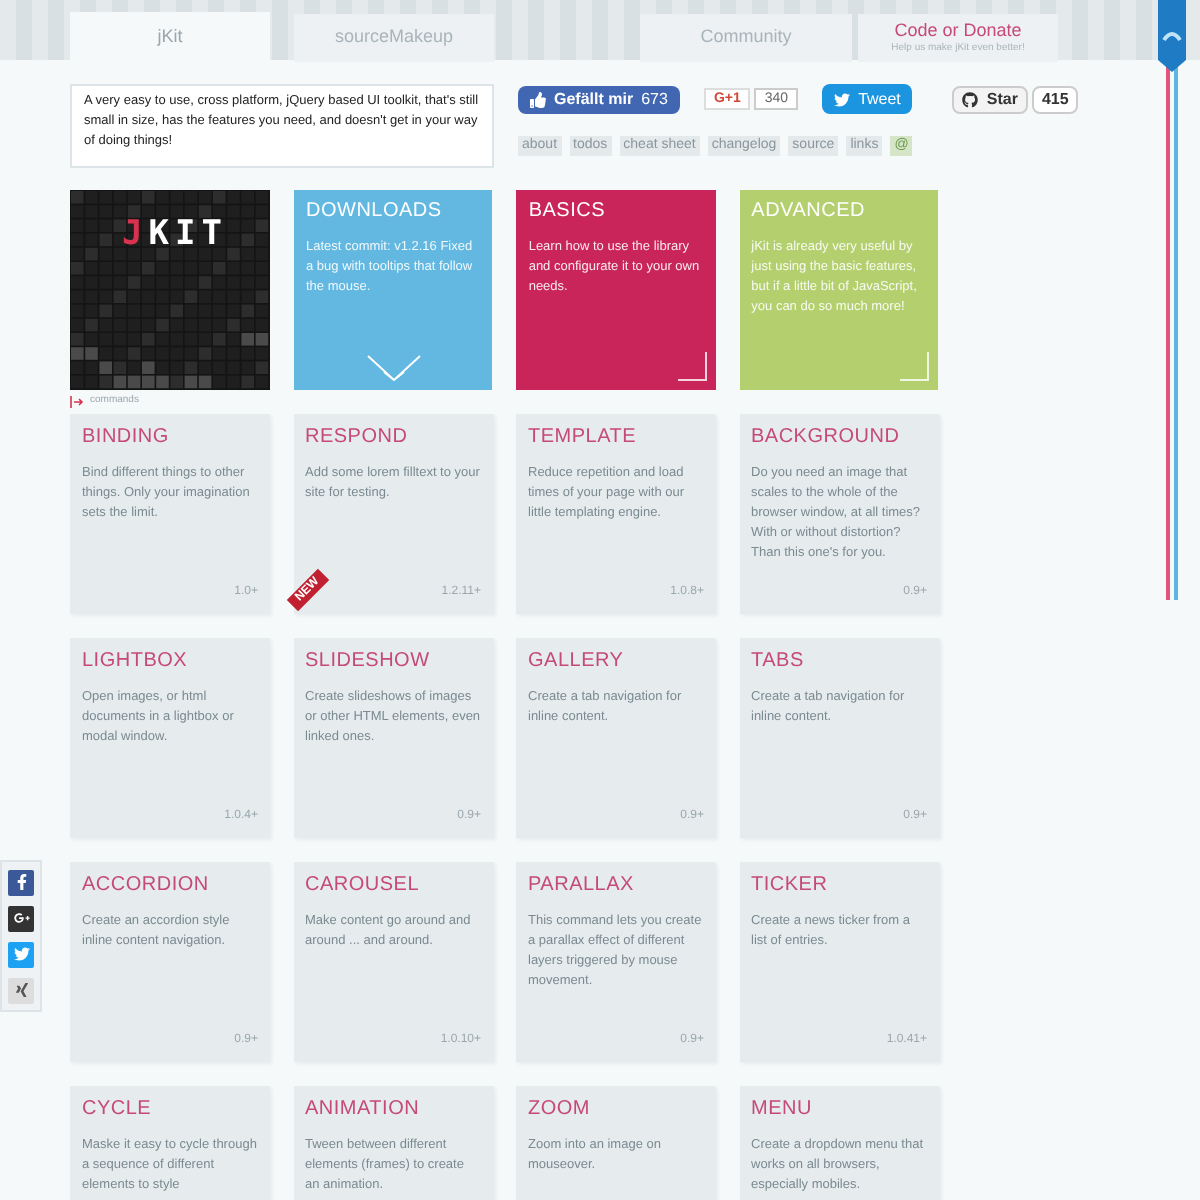 The image size is (1200, 1200). What do you see at coordinates (170, 37) in the screenshot?
I see `nav-tab: jKit` at bounding box center [170, 37].